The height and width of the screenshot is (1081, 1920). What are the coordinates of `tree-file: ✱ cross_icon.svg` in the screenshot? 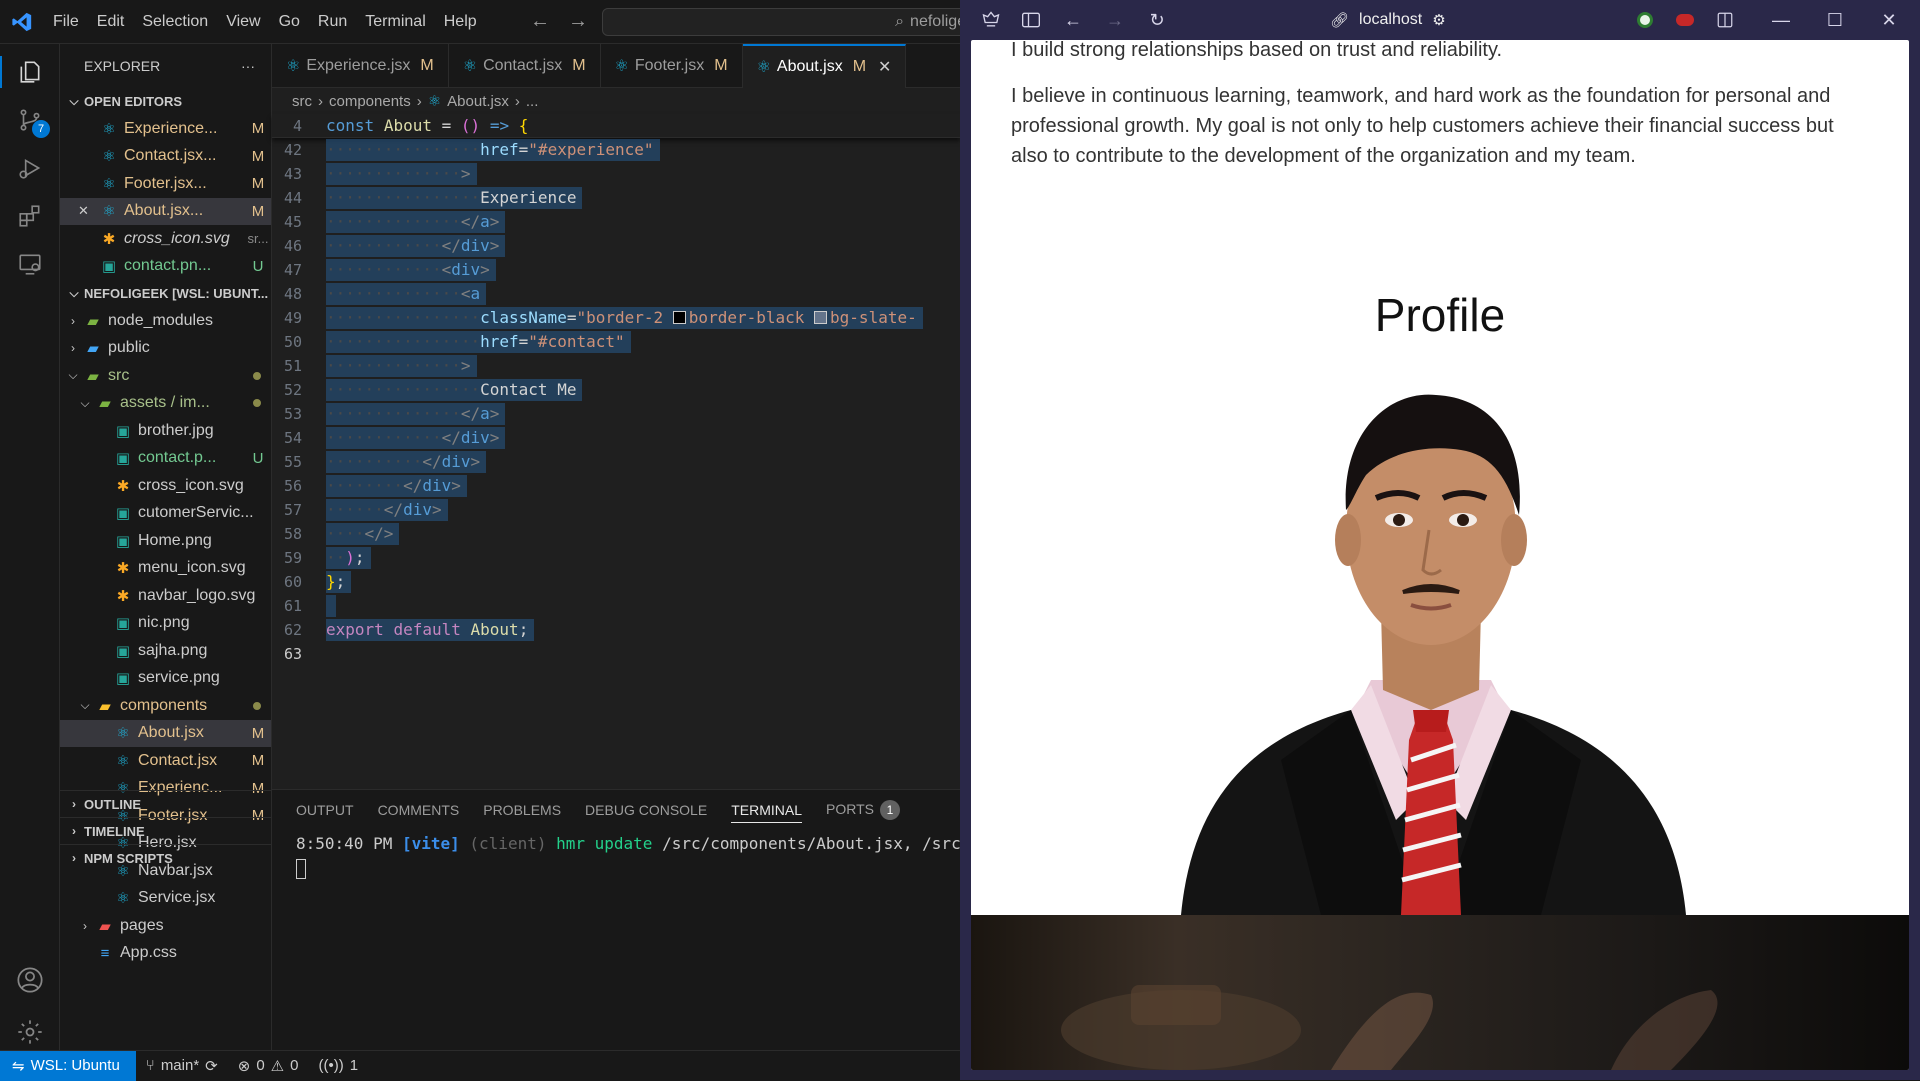 It's located at (165, 486).